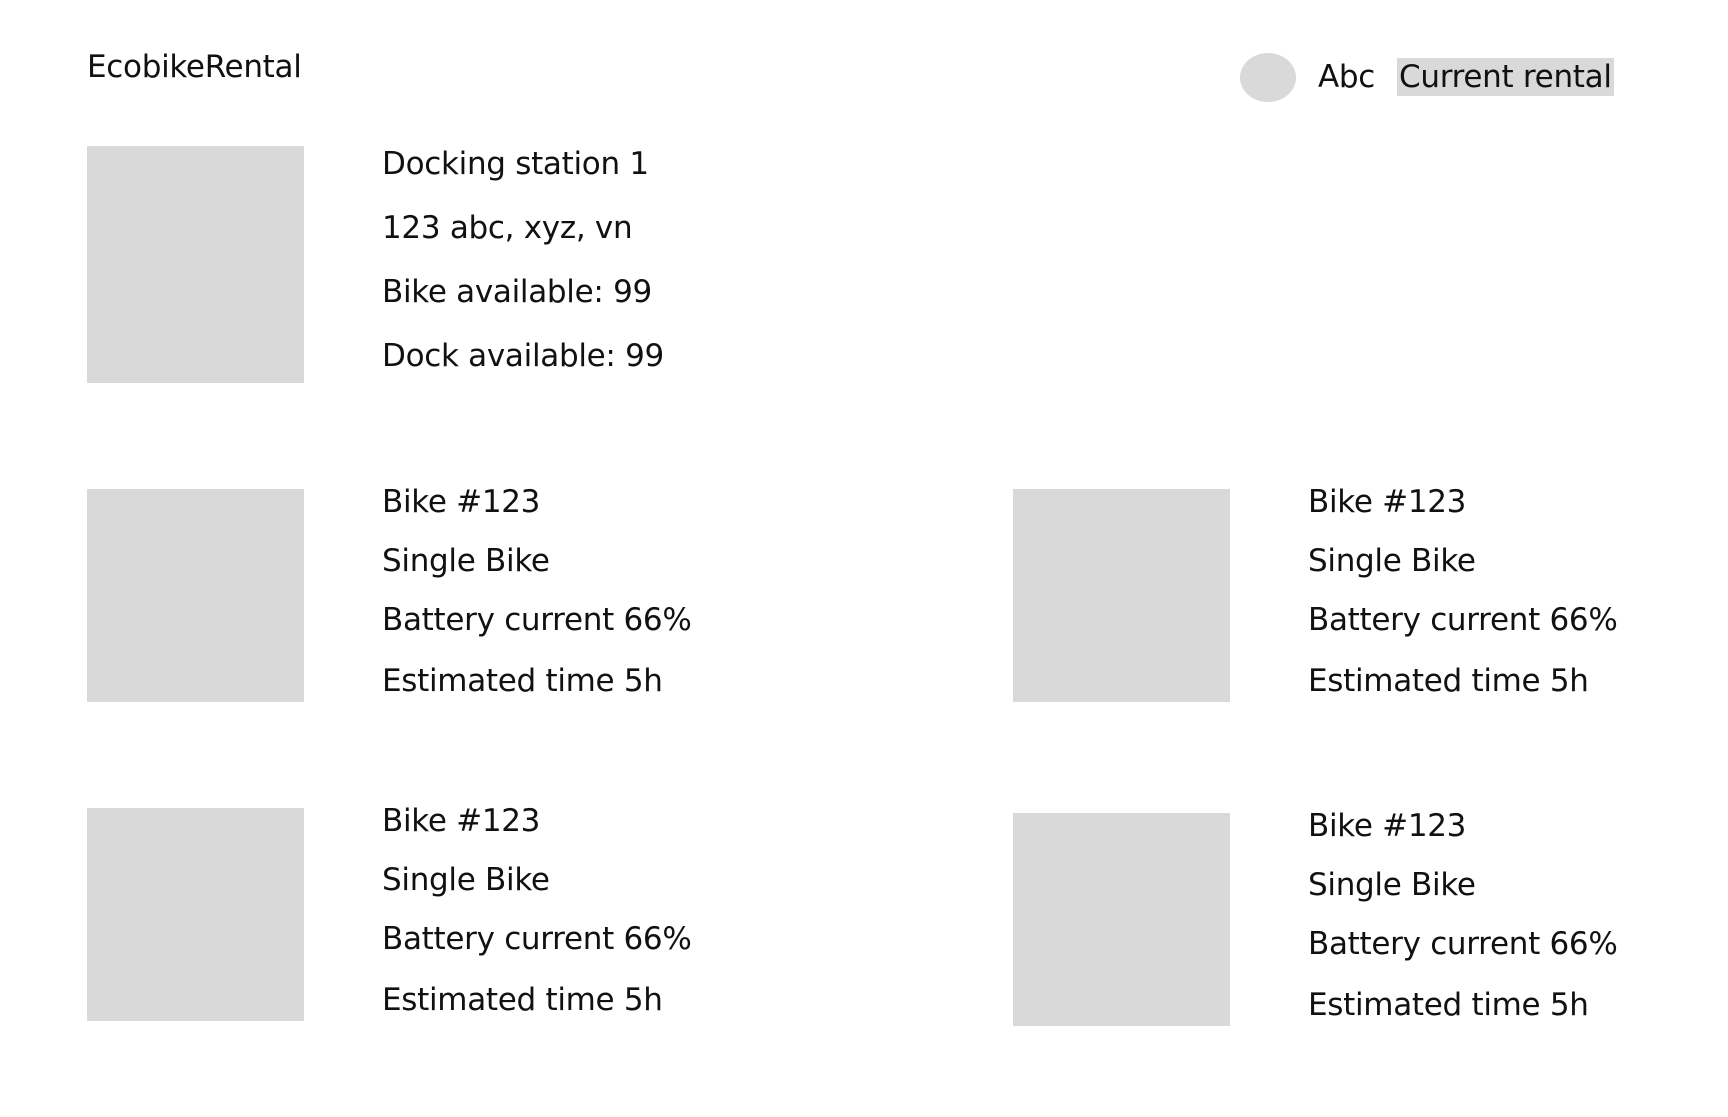 The height and width of the screenshot is (1117, 1728). Describe the element at coordinates (517, 292) in the screenshot. I see `station-bike-available: Bike available: 99` at that location.